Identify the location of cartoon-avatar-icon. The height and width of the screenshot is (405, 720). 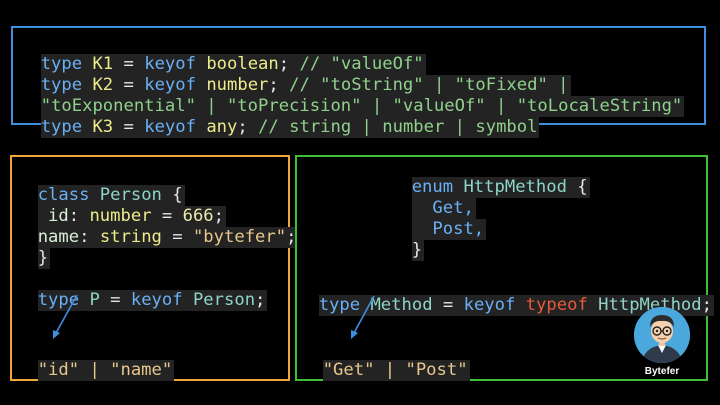
(662, 335).